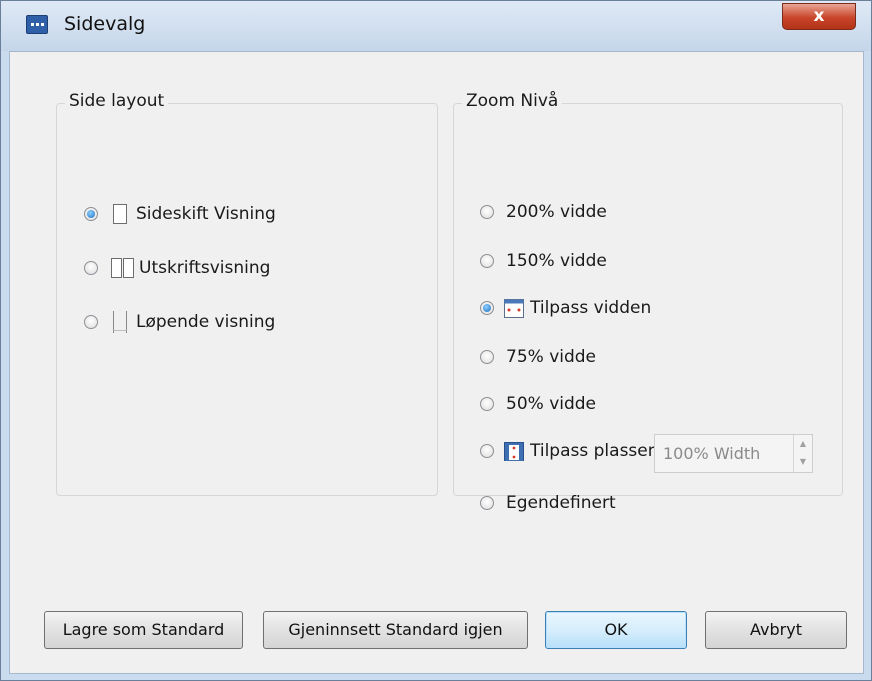 Image resolution: width=872 pixels, height=681 pixels. I want to click on layout-label-lopende: Løpende visning, so click(206, 322).